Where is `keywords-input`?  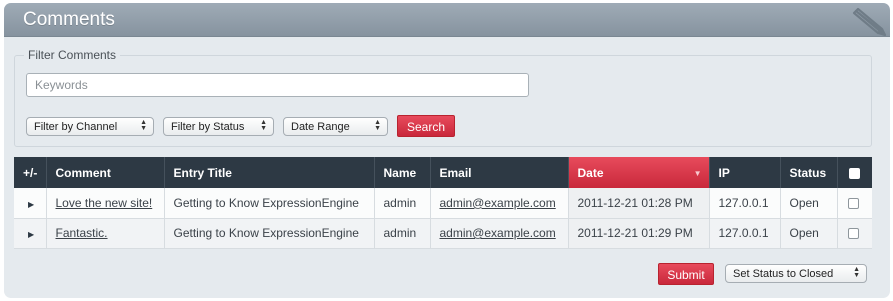 keywords-input is located at coordinates (277, 85).